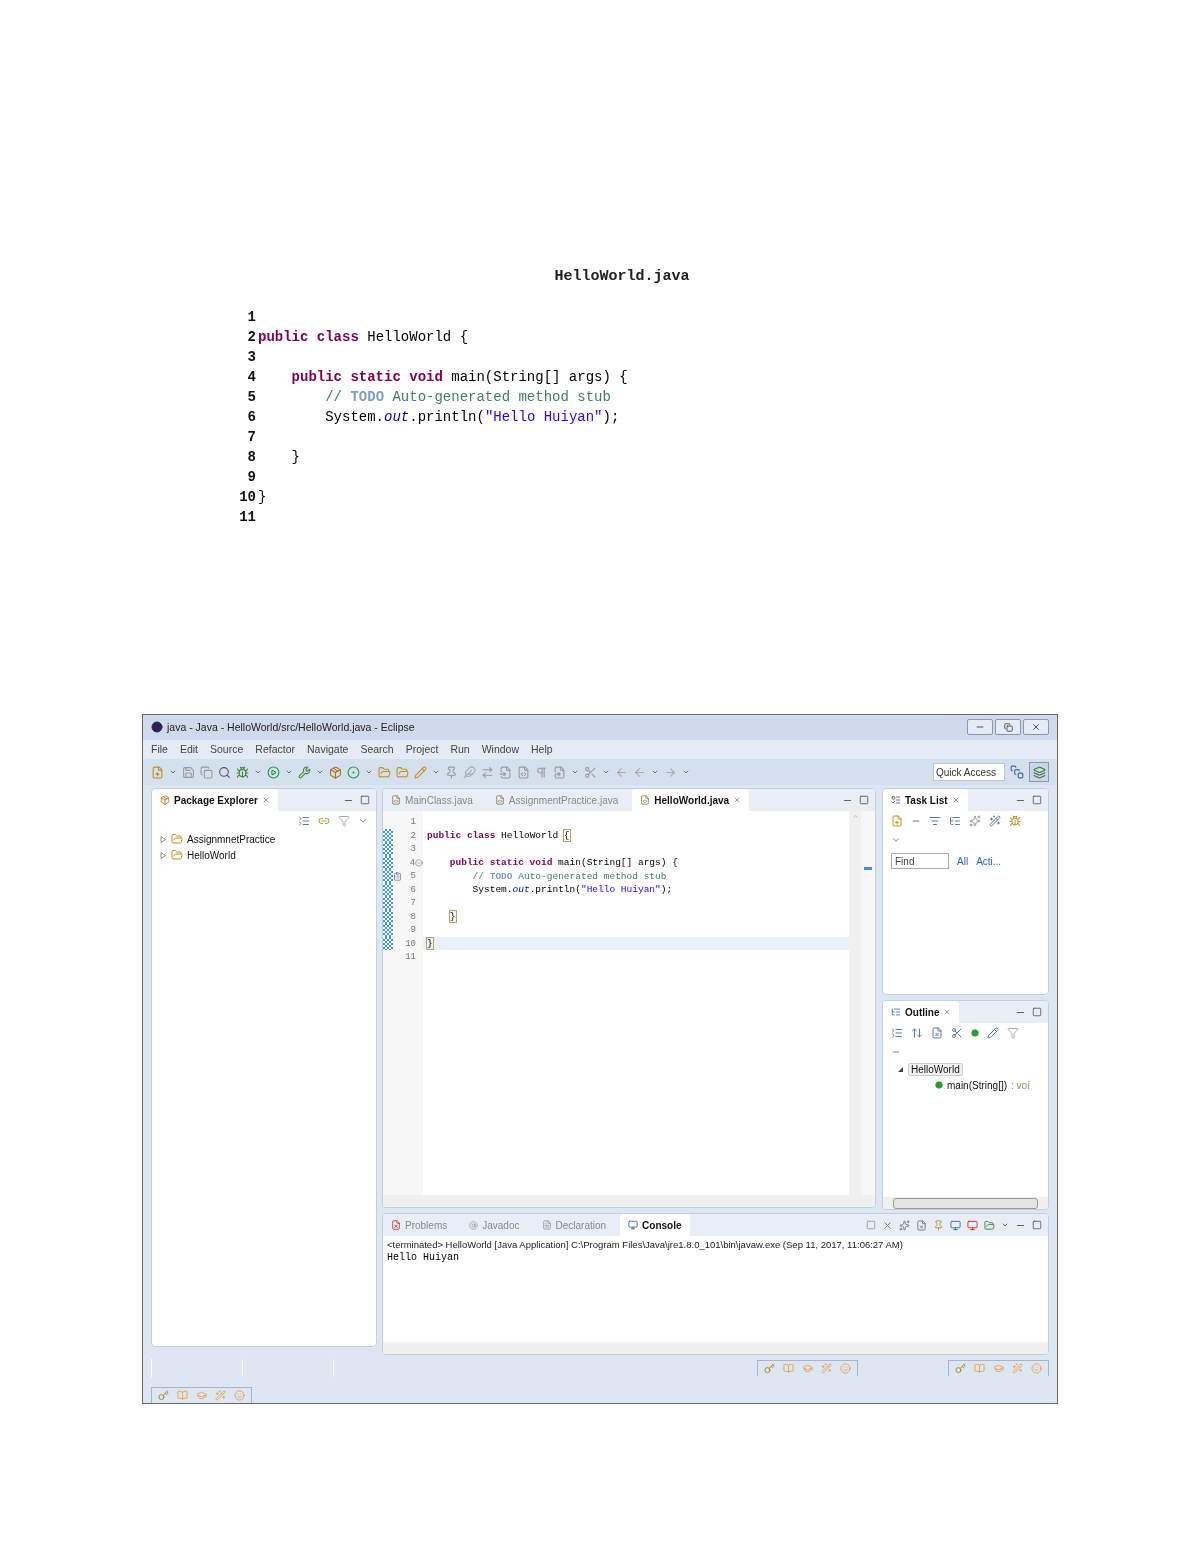 The image size is (1200, 1553). What do you see at coordinates (500, 749) in the screenshot?
I see `menu-item: Window` at bounding box center [500, 749].